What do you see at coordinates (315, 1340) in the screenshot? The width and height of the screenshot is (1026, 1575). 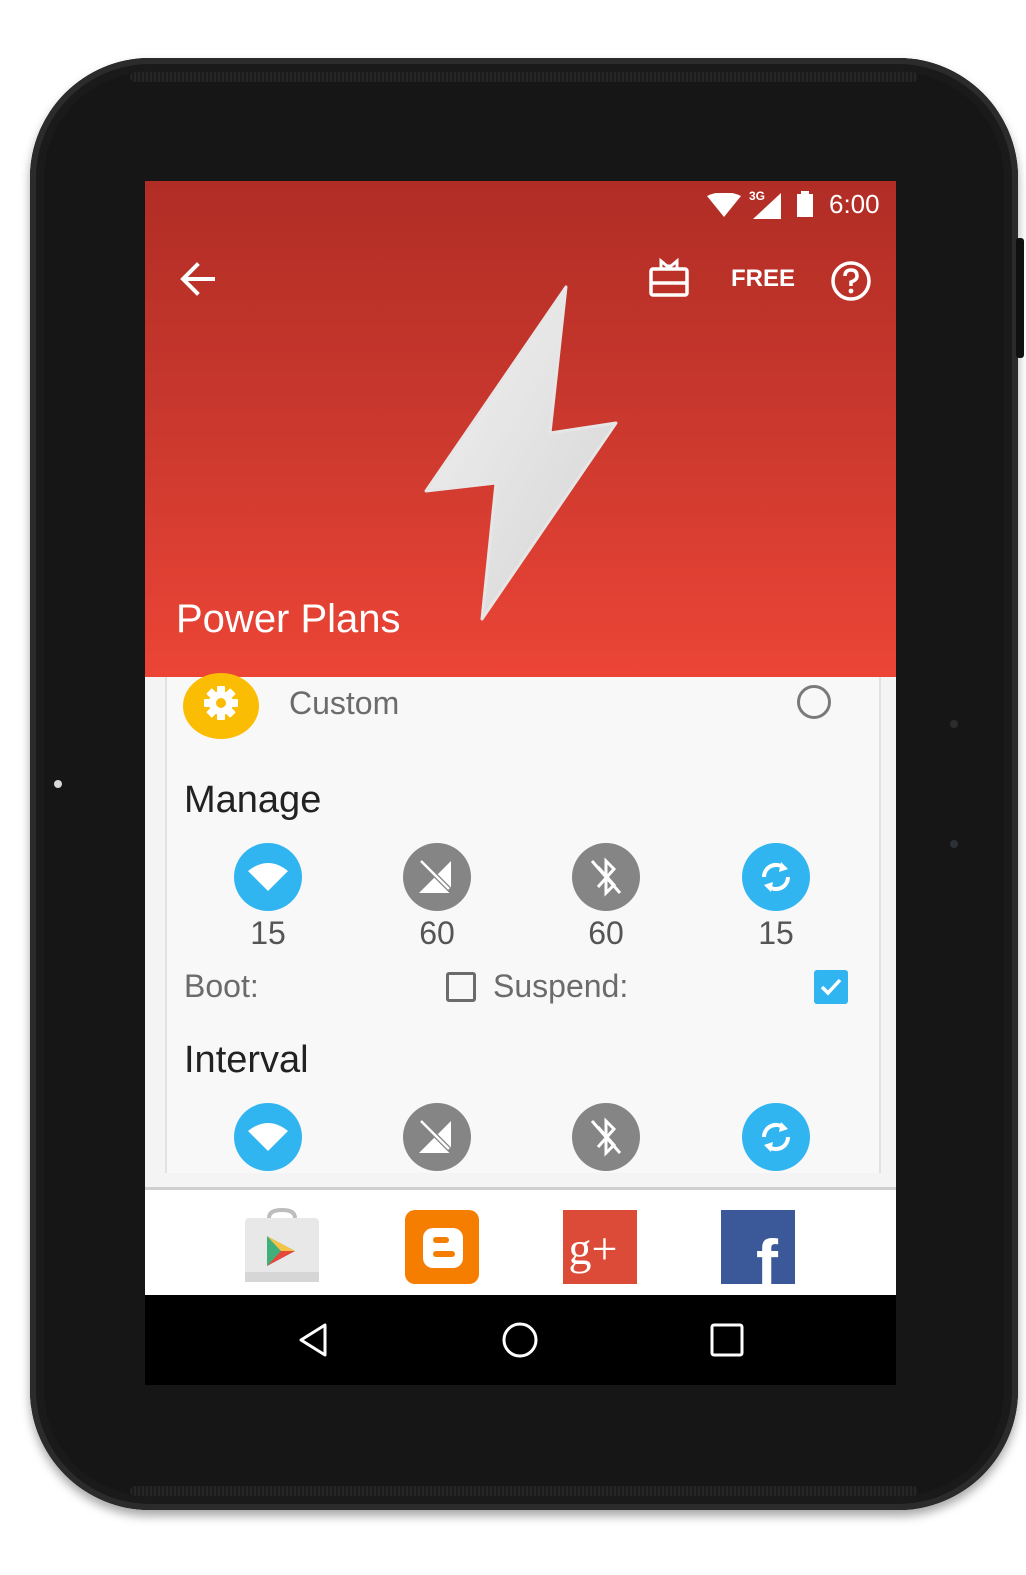 I see `nav-back-icon` at bounding box center [315, 1340].